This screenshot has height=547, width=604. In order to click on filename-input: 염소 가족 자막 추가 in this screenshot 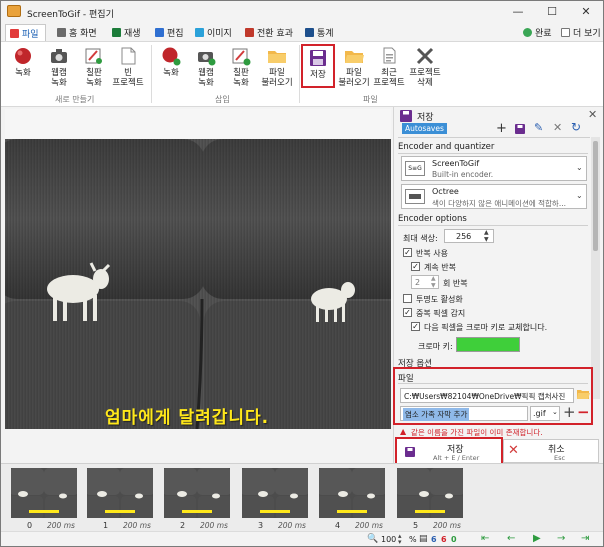, I will do `click(464, 413)`.